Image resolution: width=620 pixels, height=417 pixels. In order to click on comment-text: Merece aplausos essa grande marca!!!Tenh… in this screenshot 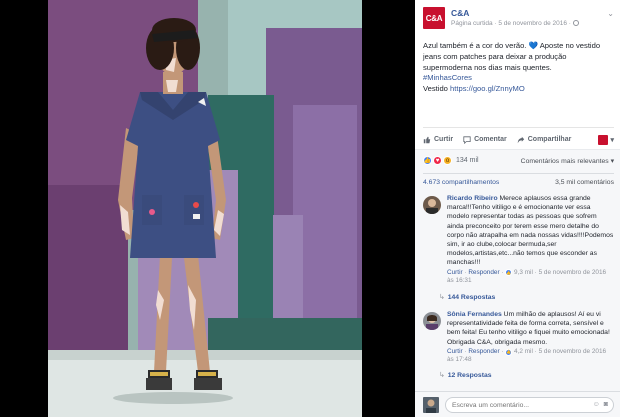, I will do `click(530, 231)`.